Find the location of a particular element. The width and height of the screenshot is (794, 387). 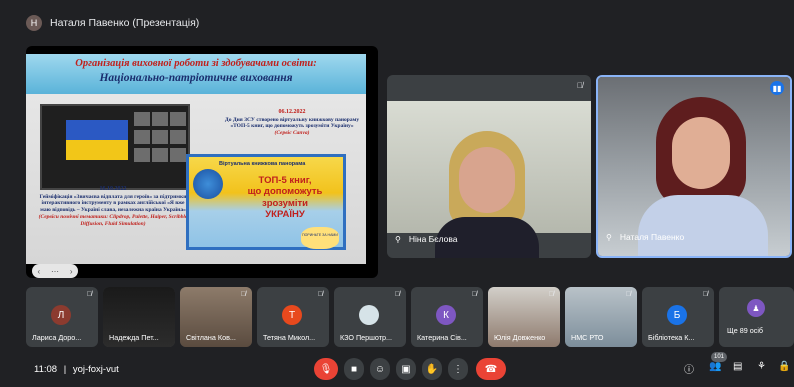

presenter-bar: Н Наталя Павенко (Презентація) is located at coordinates (112, 23).